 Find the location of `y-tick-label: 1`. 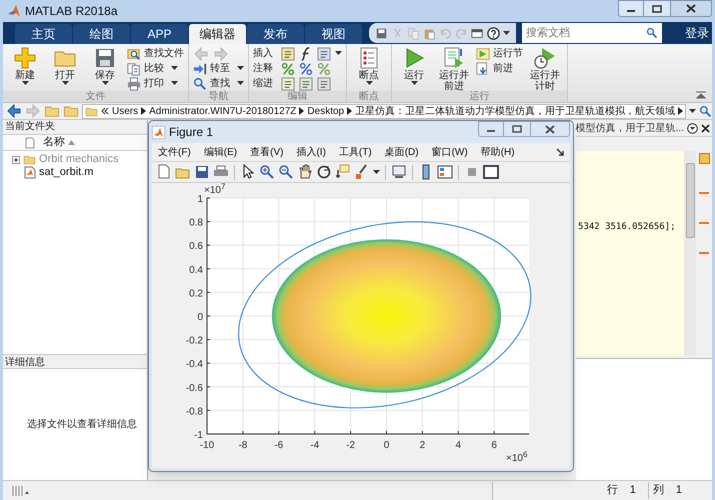

y-tick-label: 1 is located at coordinates (200, 199).